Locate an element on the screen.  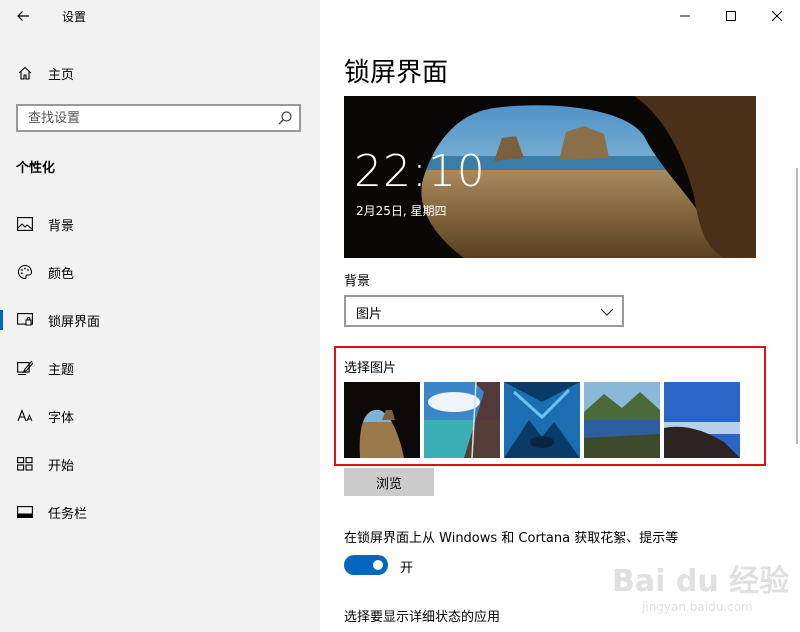
page-title: 锁屏界面 is located at coordinates (396, 73).